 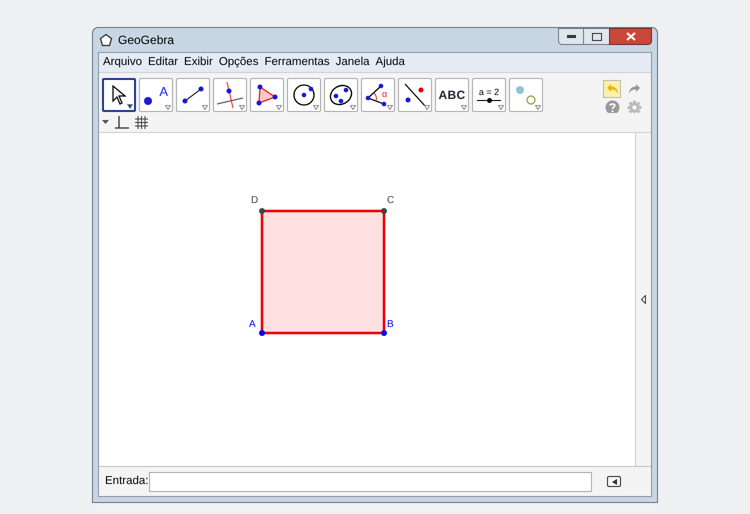 I want to click on maximize-icon, so click(x=597, y=36).